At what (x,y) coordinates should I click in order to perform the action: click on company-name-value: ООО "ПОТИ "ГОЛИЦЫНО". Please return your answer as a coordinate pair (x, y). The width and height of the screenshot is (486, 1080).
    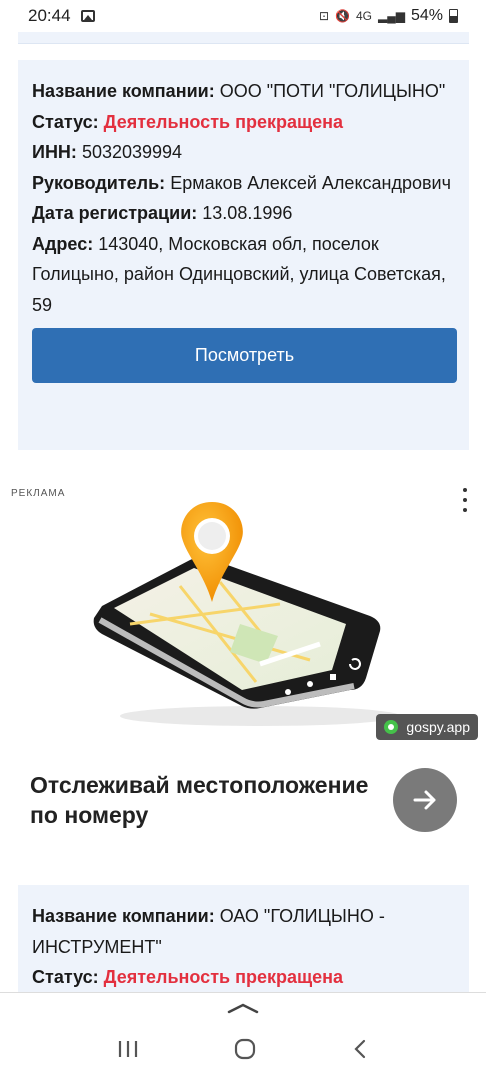
    Looking at the image, I should click on (332, 91).